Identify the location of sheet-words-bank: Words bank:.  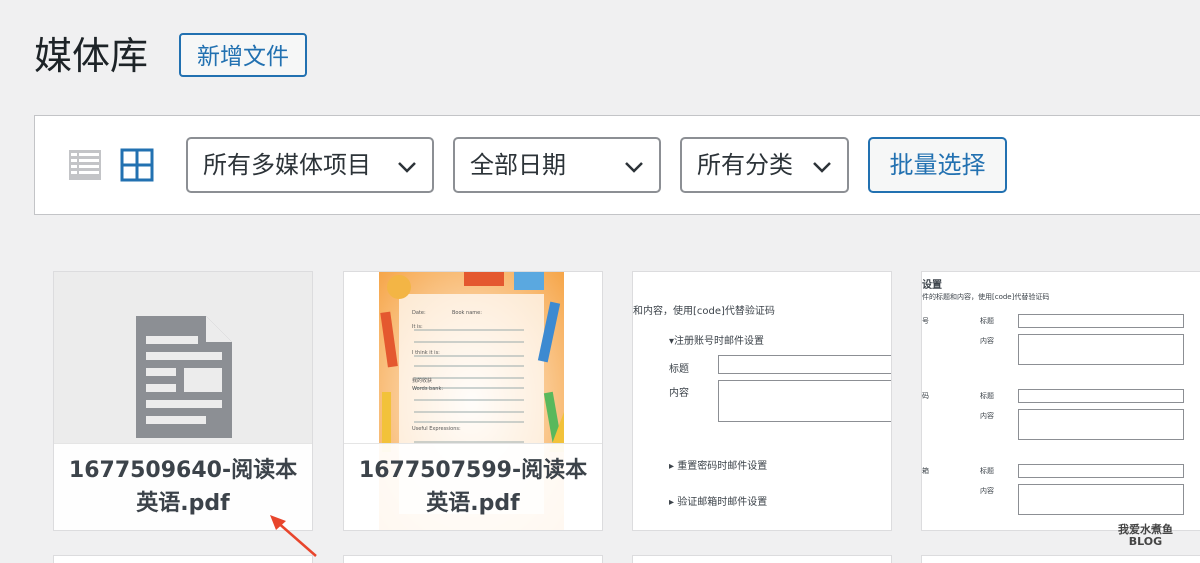
(427, 389).